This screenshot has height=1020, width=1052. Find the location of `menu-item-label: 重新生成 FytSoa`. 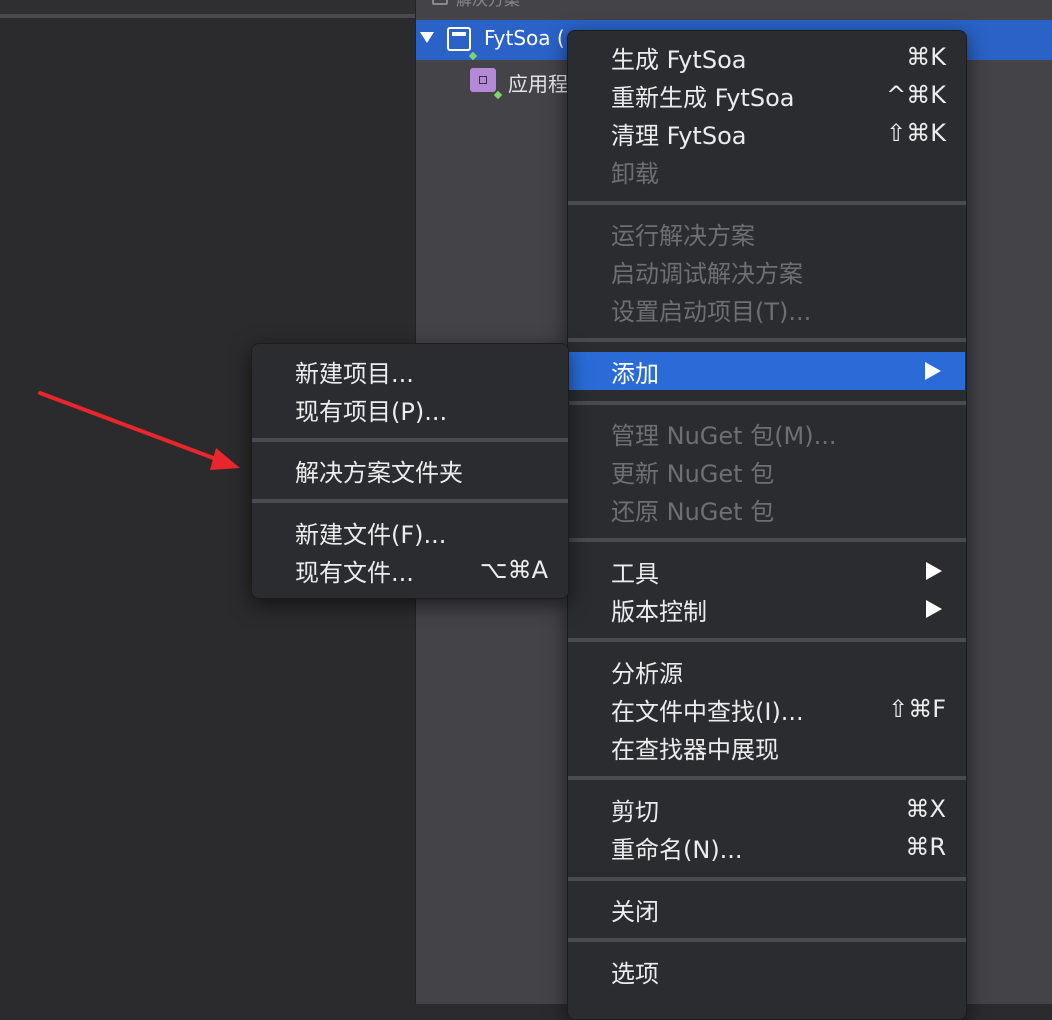

menu-item-label: 重新生成 FytSoa is located at coordinates (703, 97).